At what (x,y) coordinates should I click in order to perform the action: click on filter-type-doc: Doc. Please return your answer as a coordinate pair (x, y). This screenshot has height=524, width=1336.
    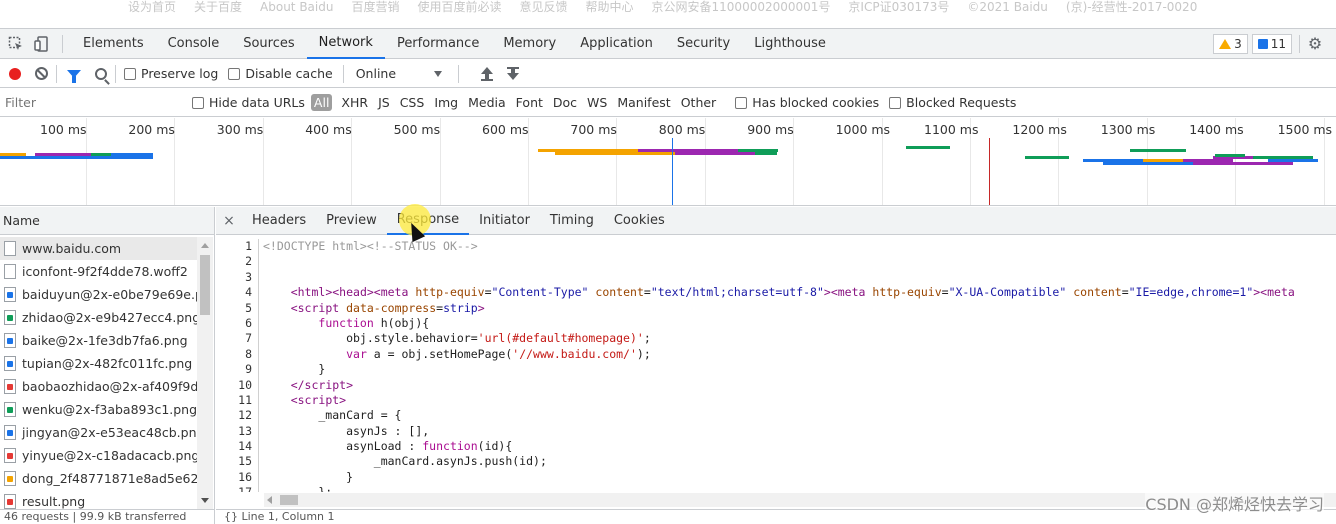
    Looking at the image, I should click on (565, 102).